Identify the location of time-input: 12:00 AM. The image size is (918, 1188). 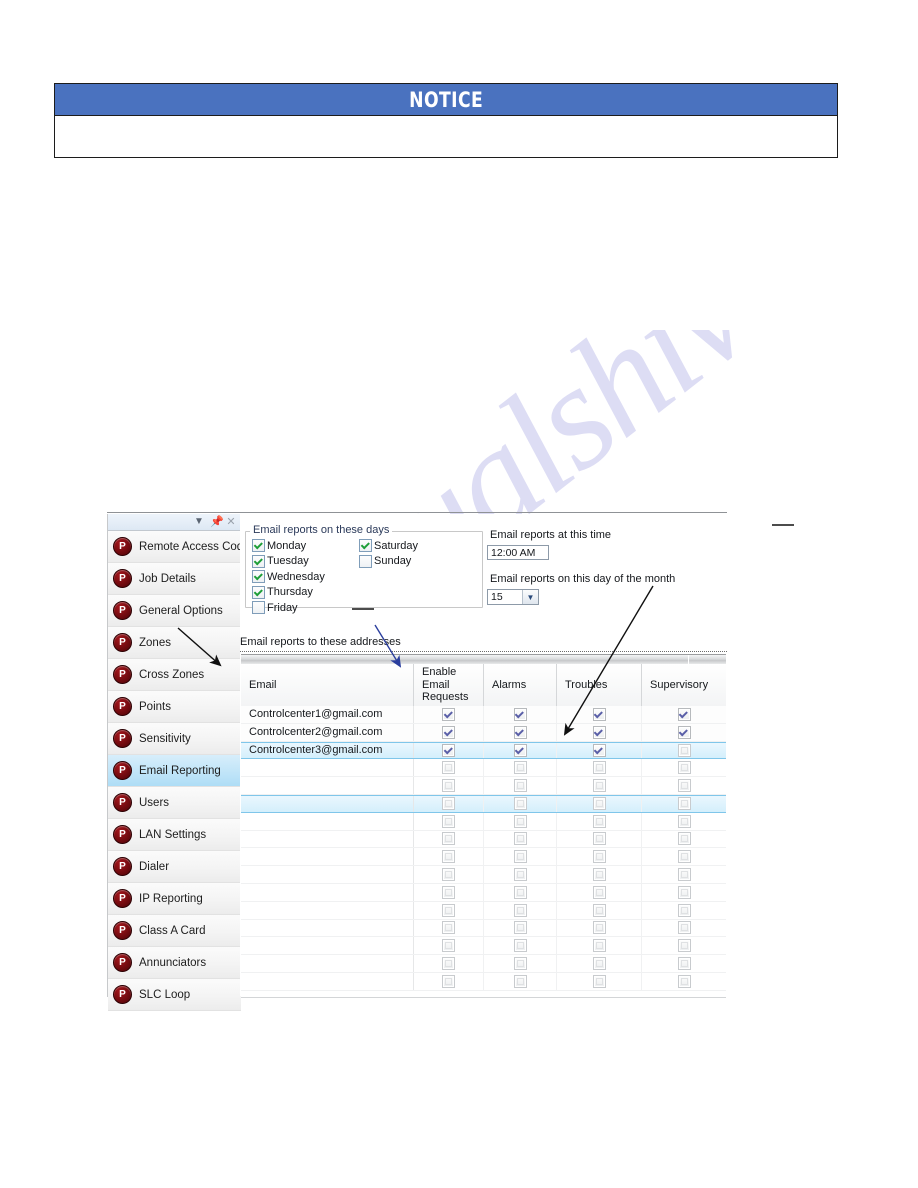
(518, 552).